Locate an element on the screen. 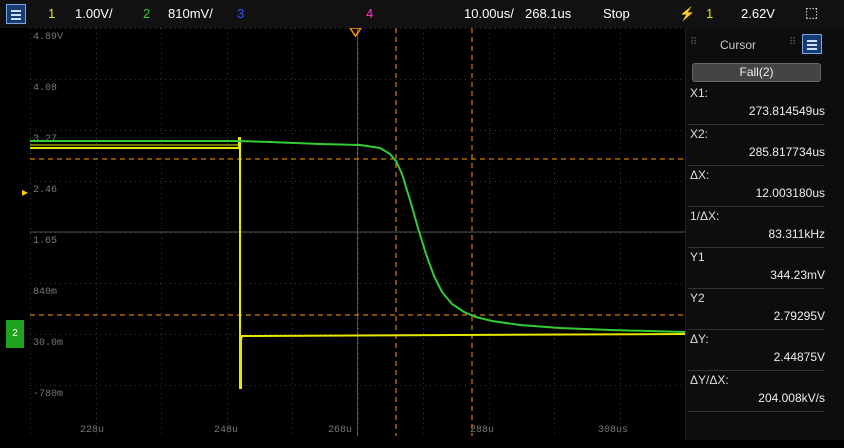 The height and width of the screenshot is (448, 844). ch2-ground-marker: 2 is located at coordinates (15, 334).